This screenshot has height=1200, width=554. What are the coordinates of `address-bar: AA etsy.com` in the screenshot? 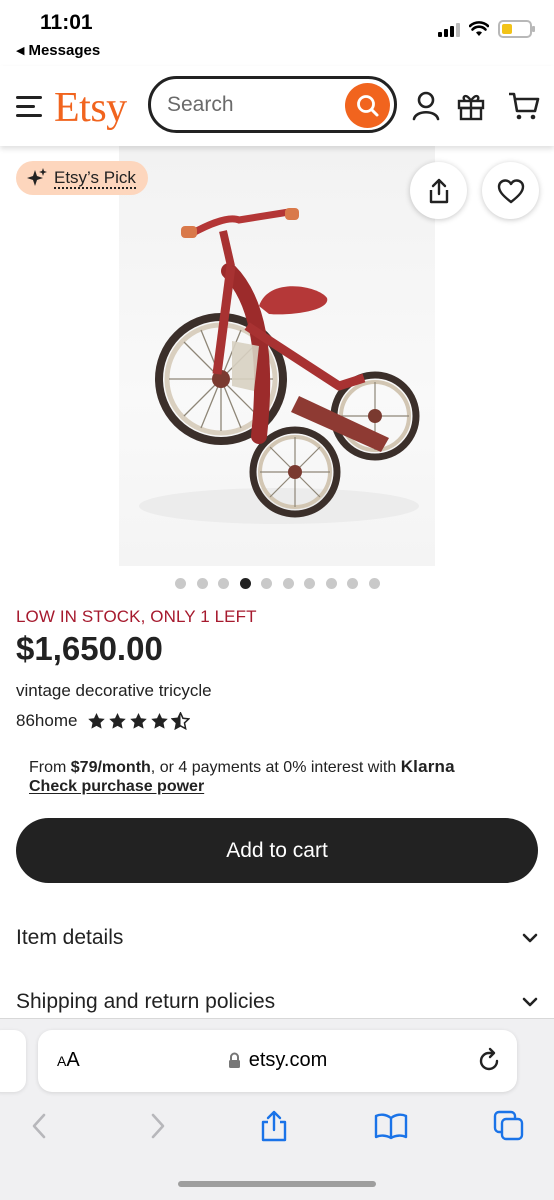 It's located at (277, 1061).